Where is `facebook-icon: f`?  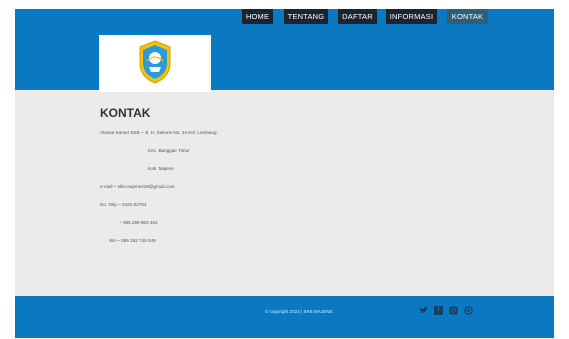
facebook-icon: f is located at coordinates (438, 310).